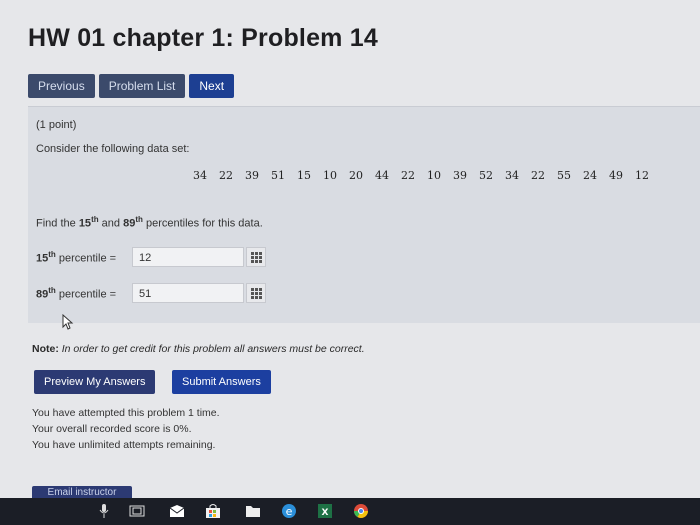 This screenshot has width=700, height=525. Describe the element at coordinates (361, 511) in the screenshot. I see `chrome-icon` at that location.